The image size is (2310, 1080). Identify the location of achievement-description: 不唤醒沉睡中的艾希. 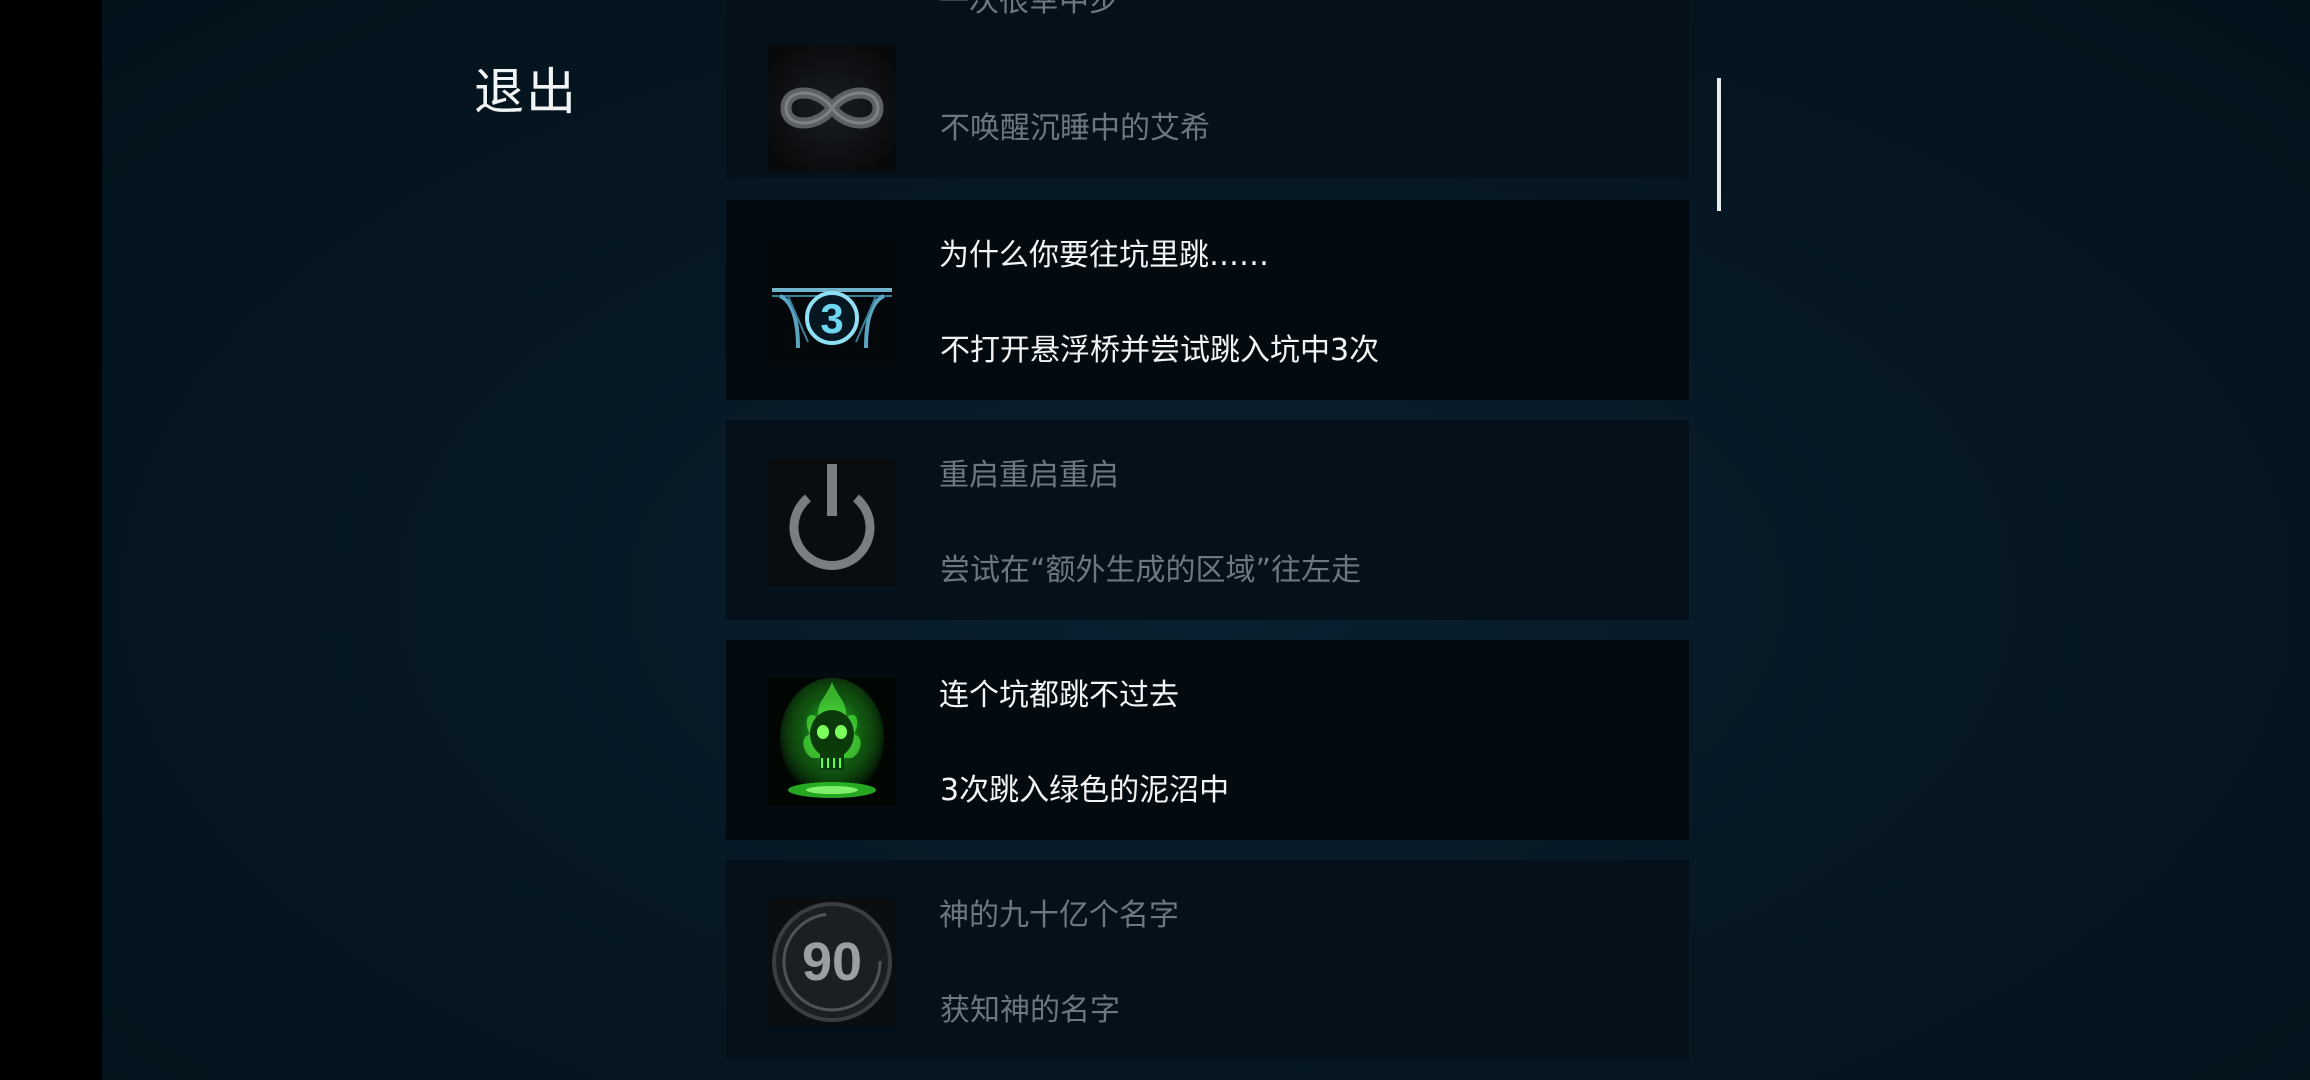
(1075, 128).